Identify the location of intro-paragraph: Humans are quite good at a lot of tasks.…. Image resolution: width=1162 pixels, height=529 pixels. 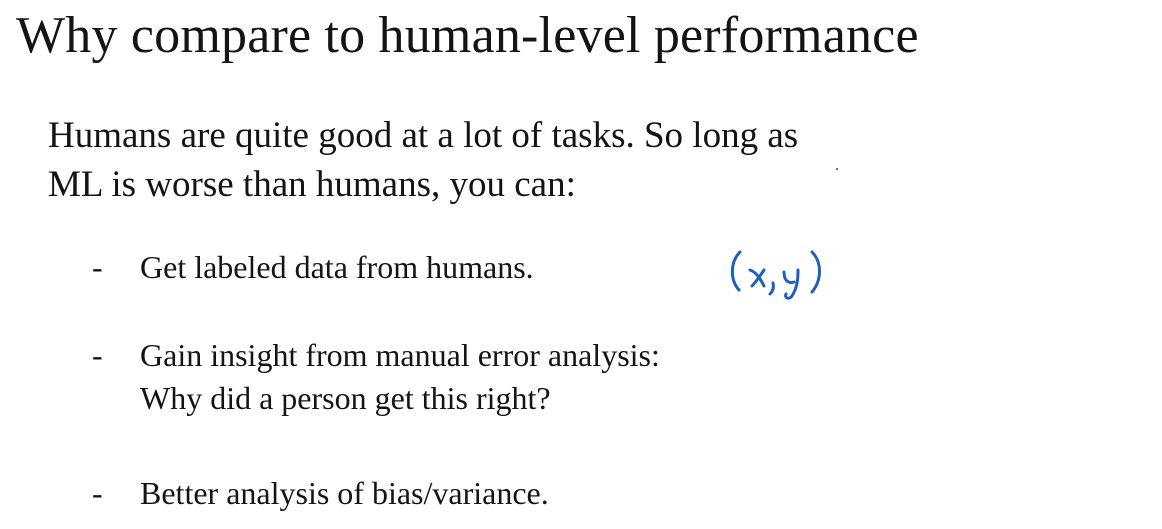
(423, 160).